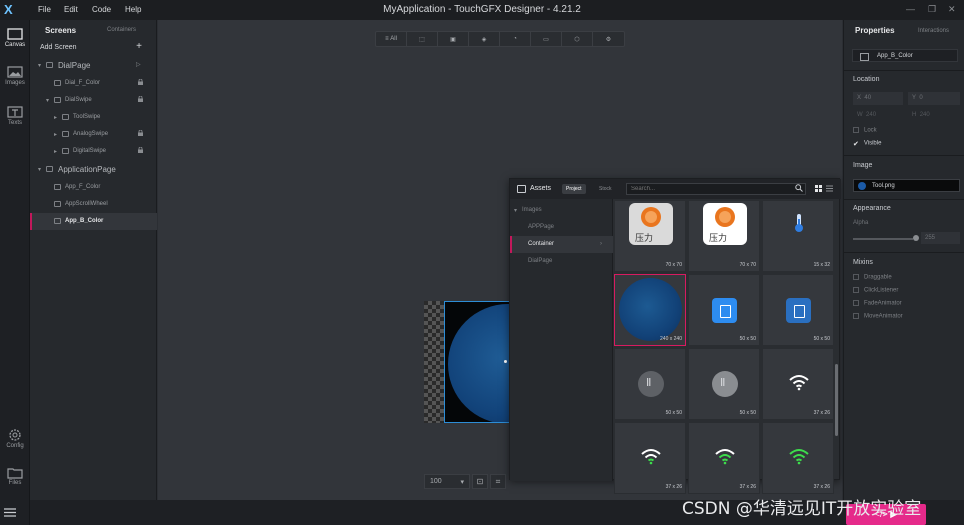 Image resolution: width=964 pixels, height=525 pixels. What do you see at coordinates (15, 76) in the screenshot?
I see `nav-images: Images` at bounding box center [15, 76].